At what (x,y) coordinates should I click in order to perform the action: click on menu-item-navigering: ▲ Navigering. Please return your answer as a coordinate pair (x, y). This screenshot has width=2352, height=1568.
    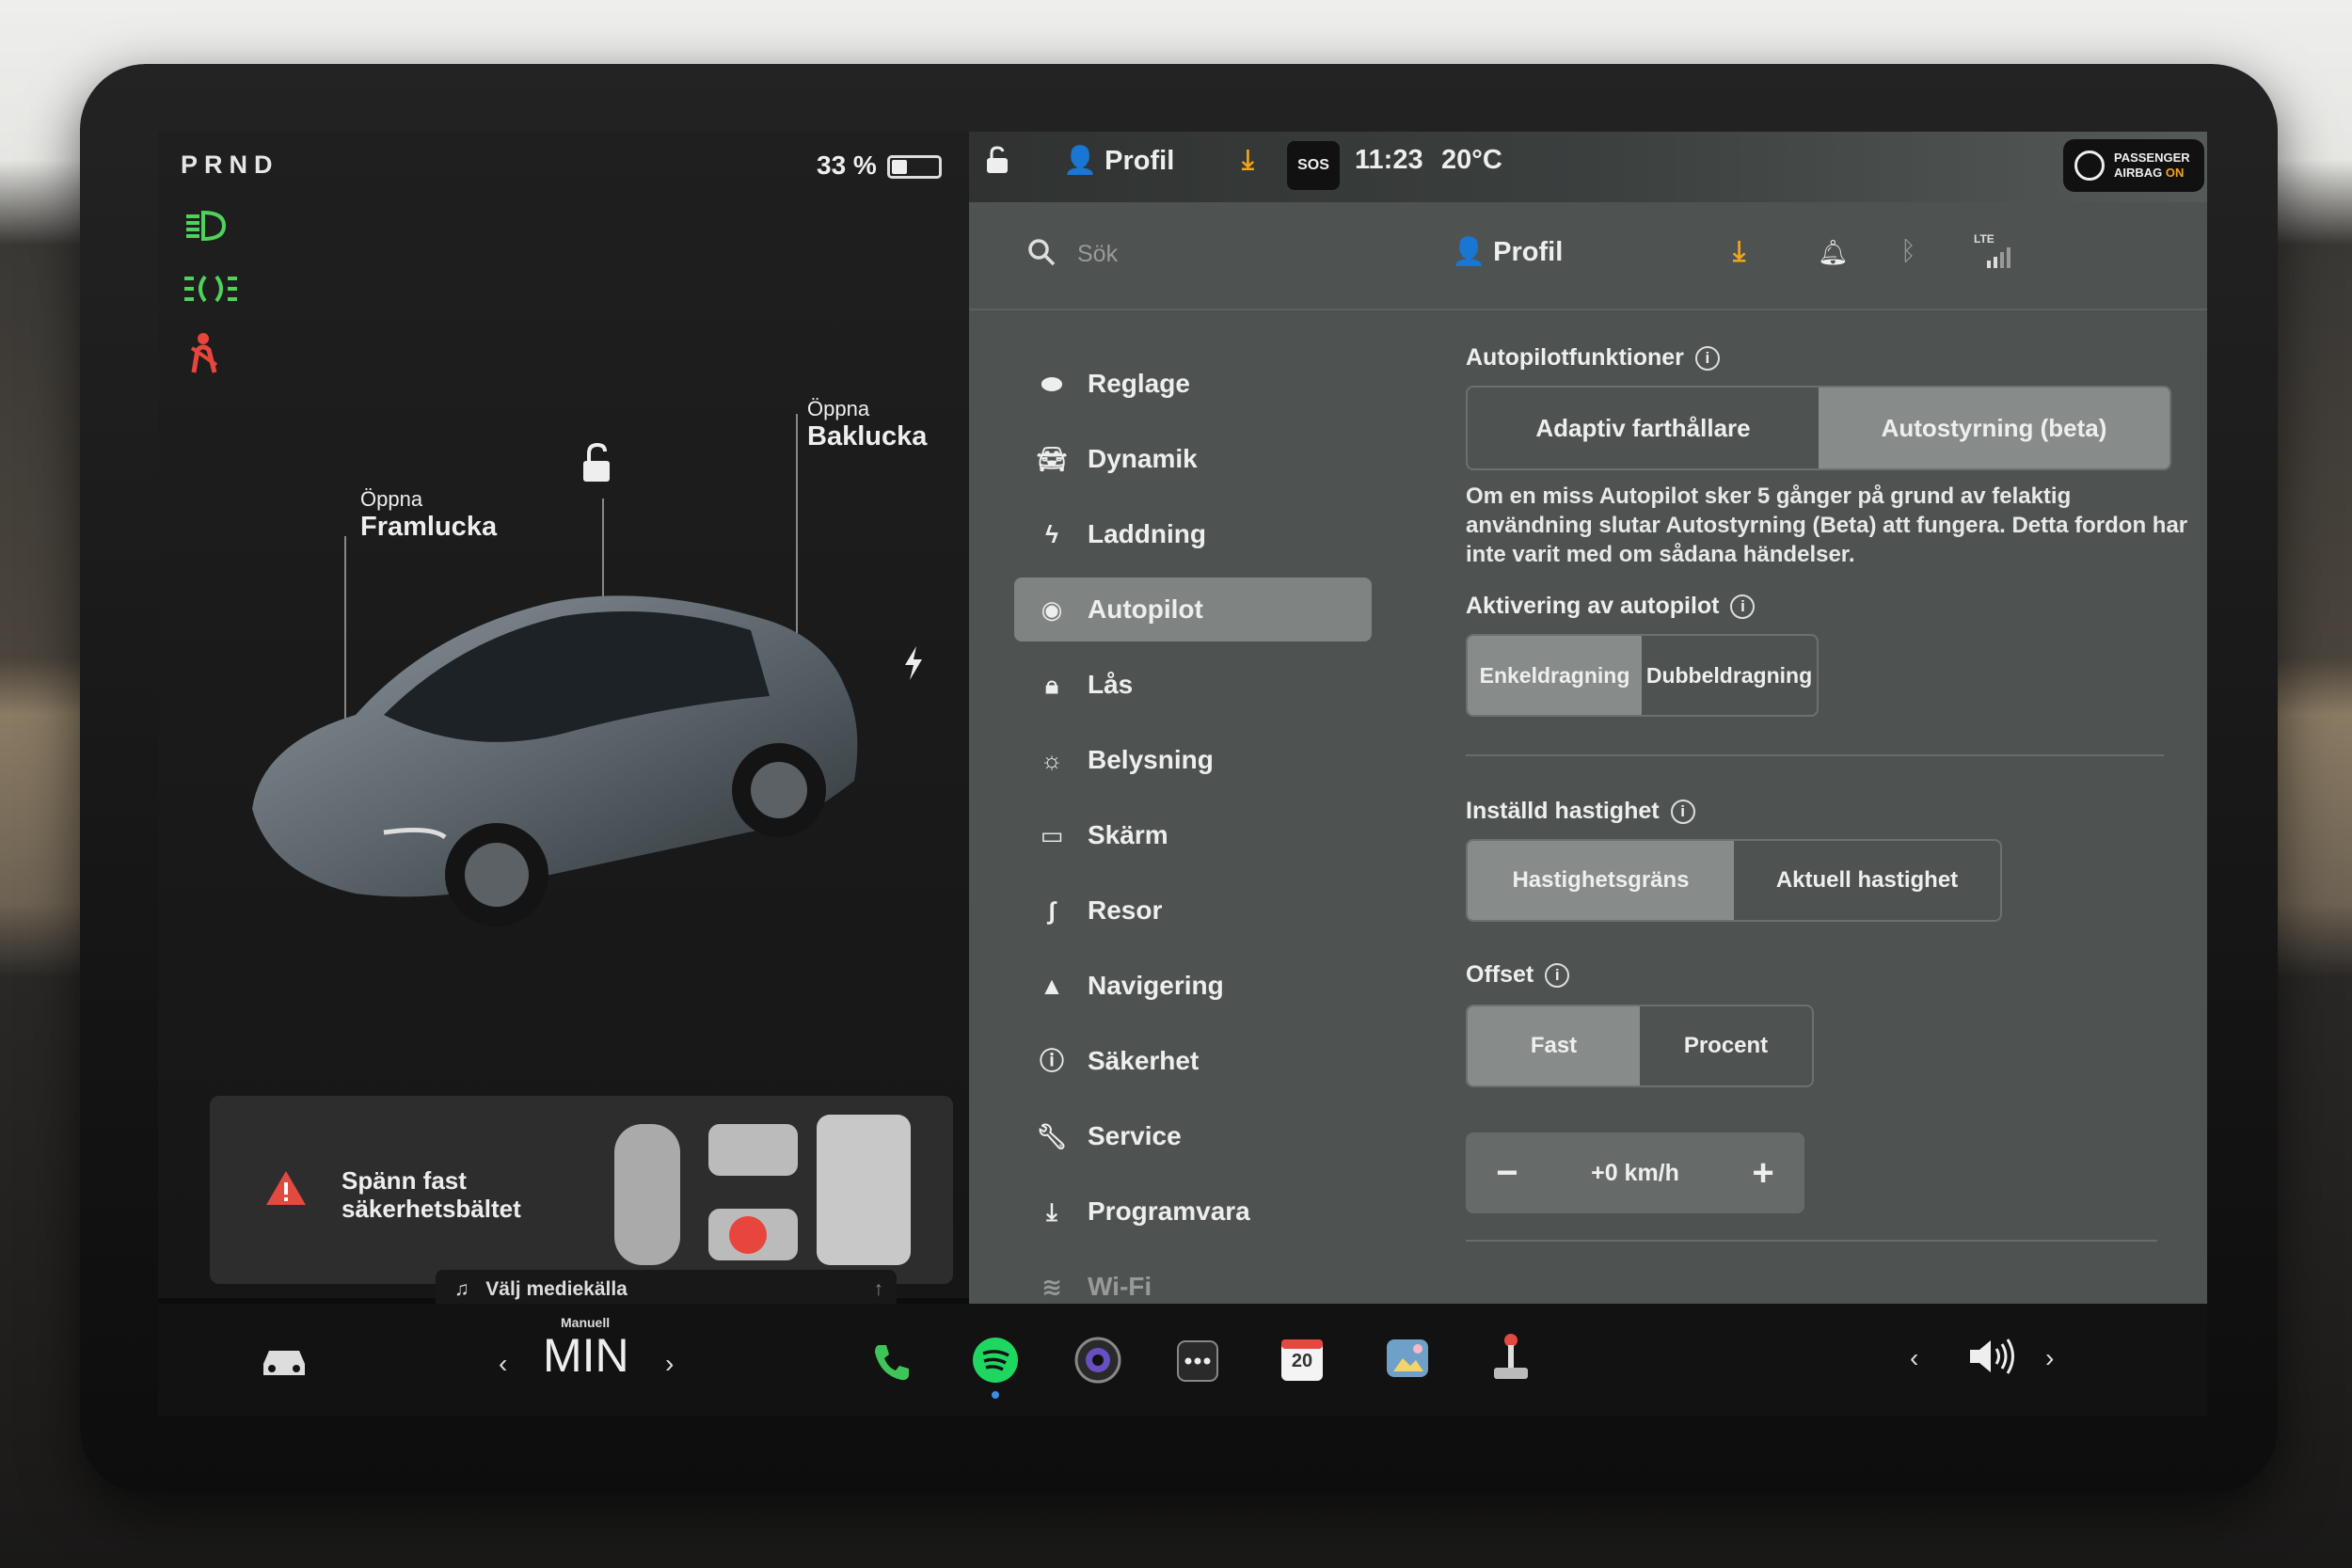
    Looking at the image, I should click on (1193, 985).